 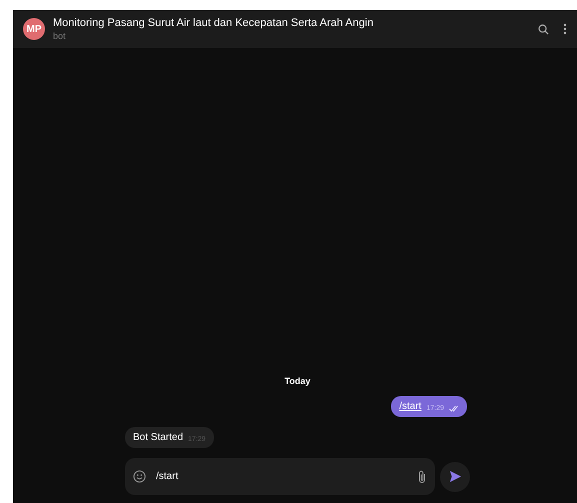 What do you see at coordinates (158, 437) in the screenshot?
I see `message-text: Bot Started` at bounding box center [158, 437].